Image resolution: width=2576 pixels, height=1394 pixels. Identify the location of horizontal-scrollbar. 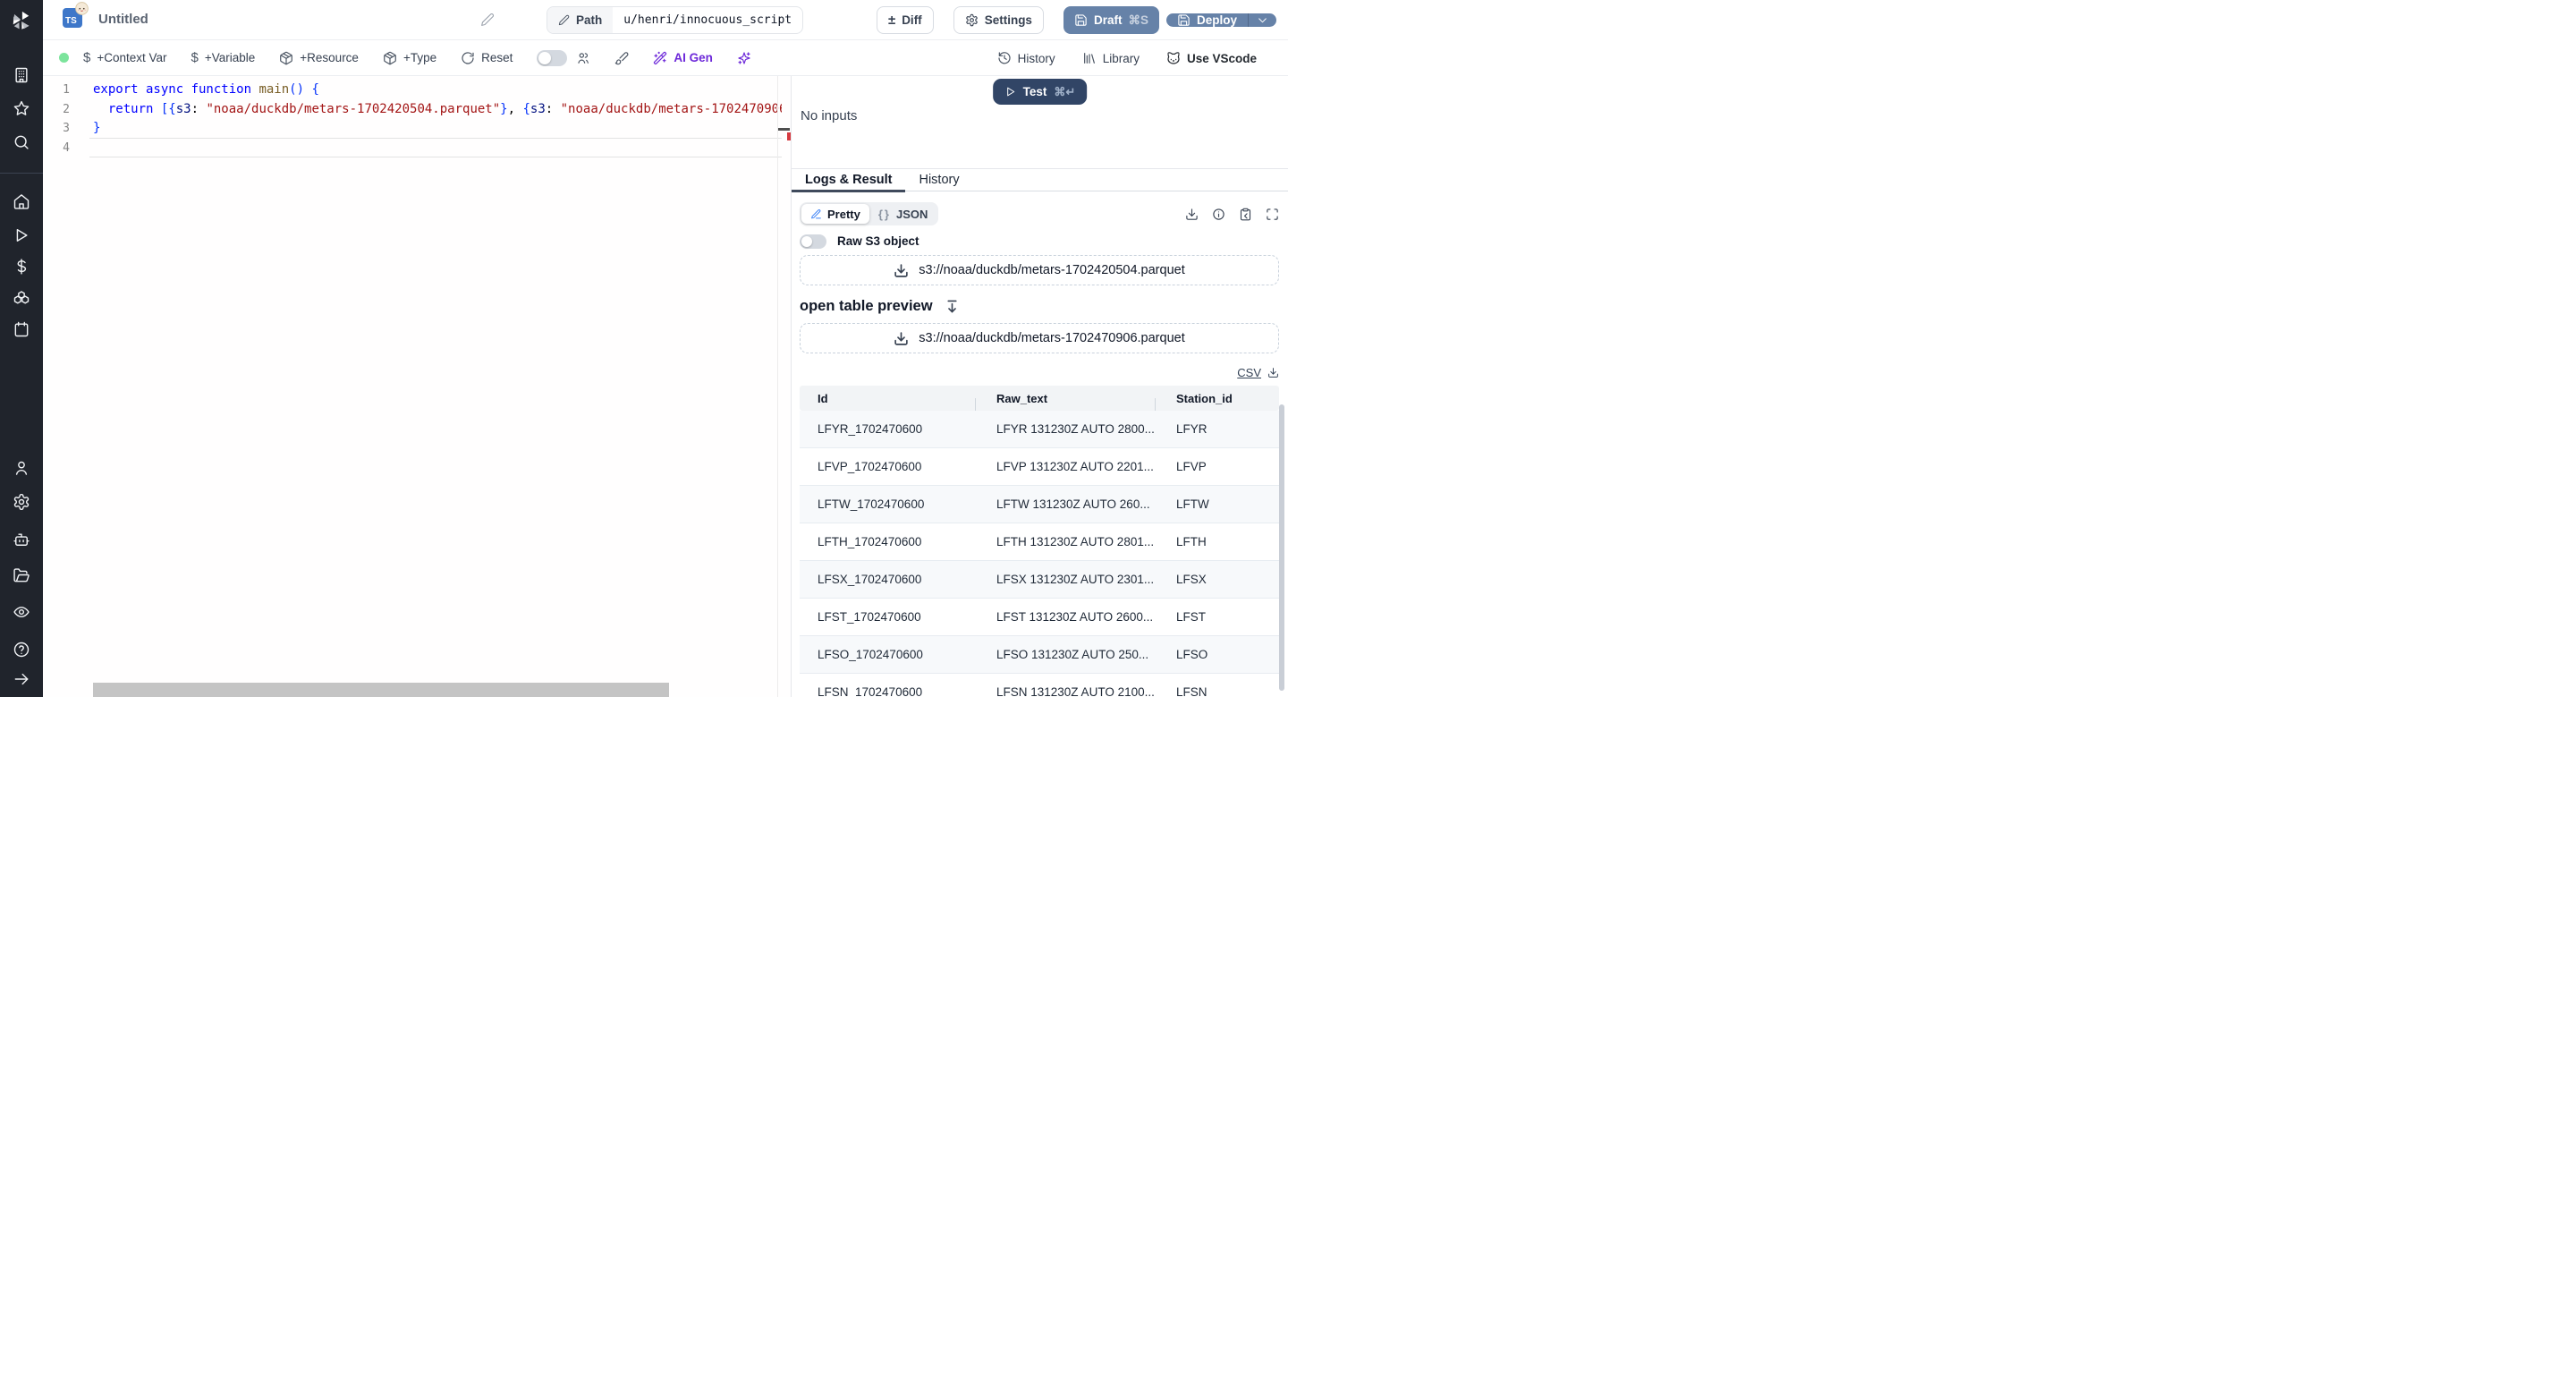
(381, 690).